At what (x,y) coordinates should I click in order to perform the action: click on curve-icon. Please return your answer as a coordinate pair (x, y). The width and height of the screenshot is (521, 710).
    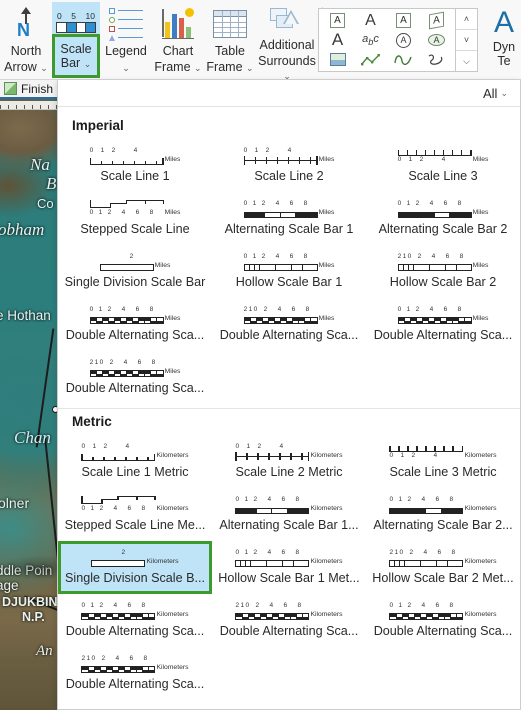
    Looking at the image, I should click on (403, 59).